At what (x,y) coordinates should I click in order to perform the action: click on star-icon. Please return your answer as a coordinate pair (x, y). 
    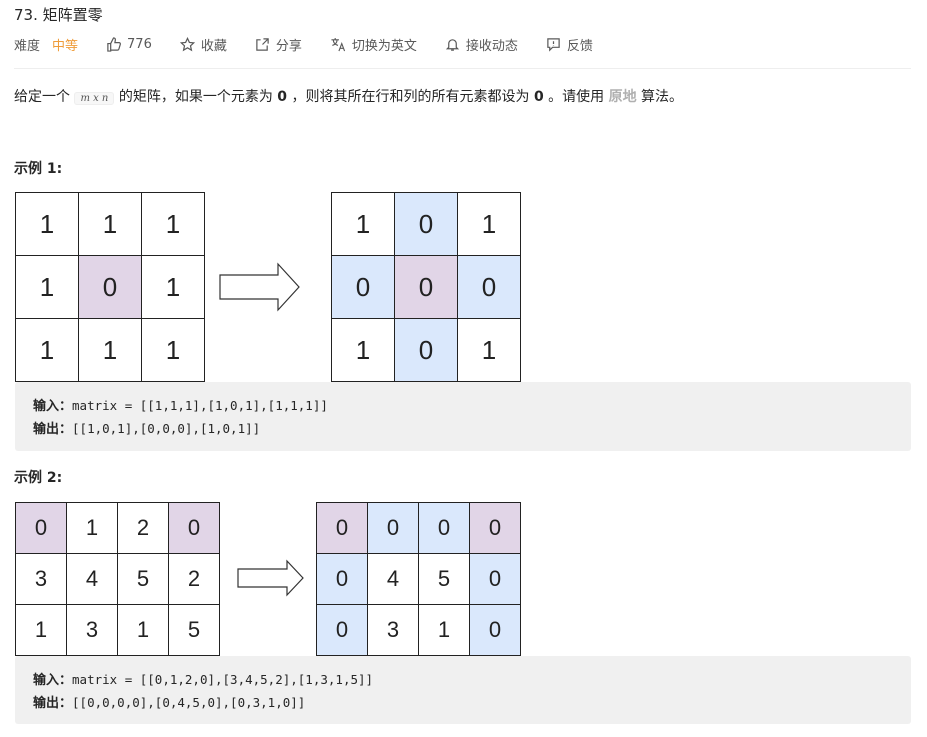
    Looking at the image, I should click on (187, 44).